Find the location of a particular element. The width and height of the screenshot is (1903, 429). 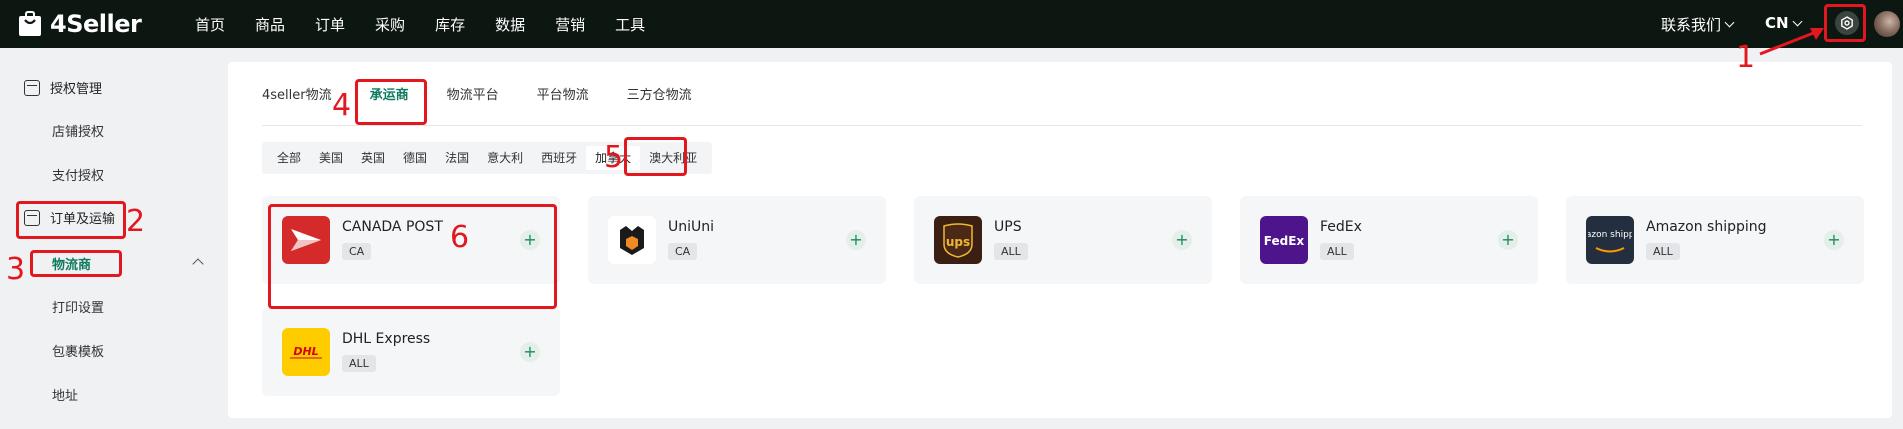

contact-us-menu: 联系我们 is located at coordinates (1698, 24).